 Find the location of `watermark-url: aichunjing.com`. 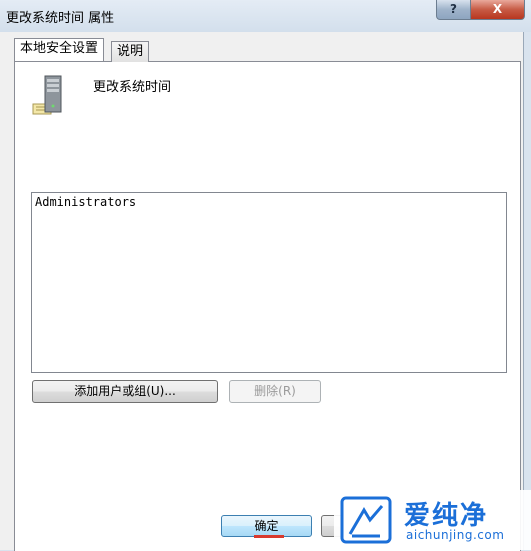

watermark-url: aichunjing.com is located at coordinates (455, 535).